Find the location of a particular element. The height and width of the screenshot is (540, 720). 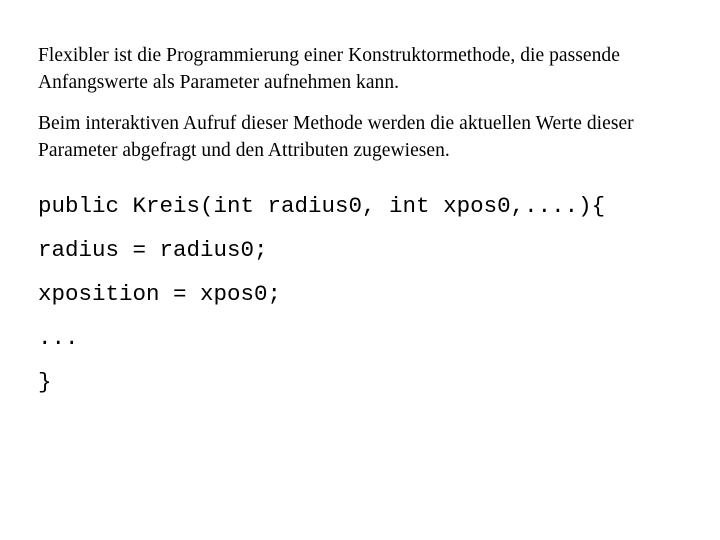

code-line-closing-brace: } is located at coordinates (45, 382).